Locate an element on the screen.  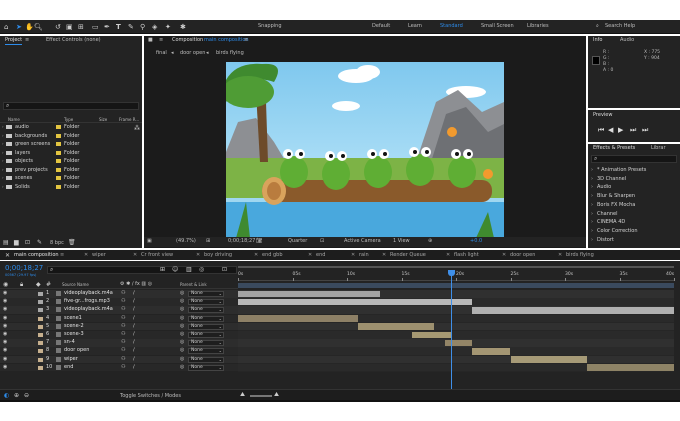
previous-frame-icon: ◀ is located at coordinates (610, 130).